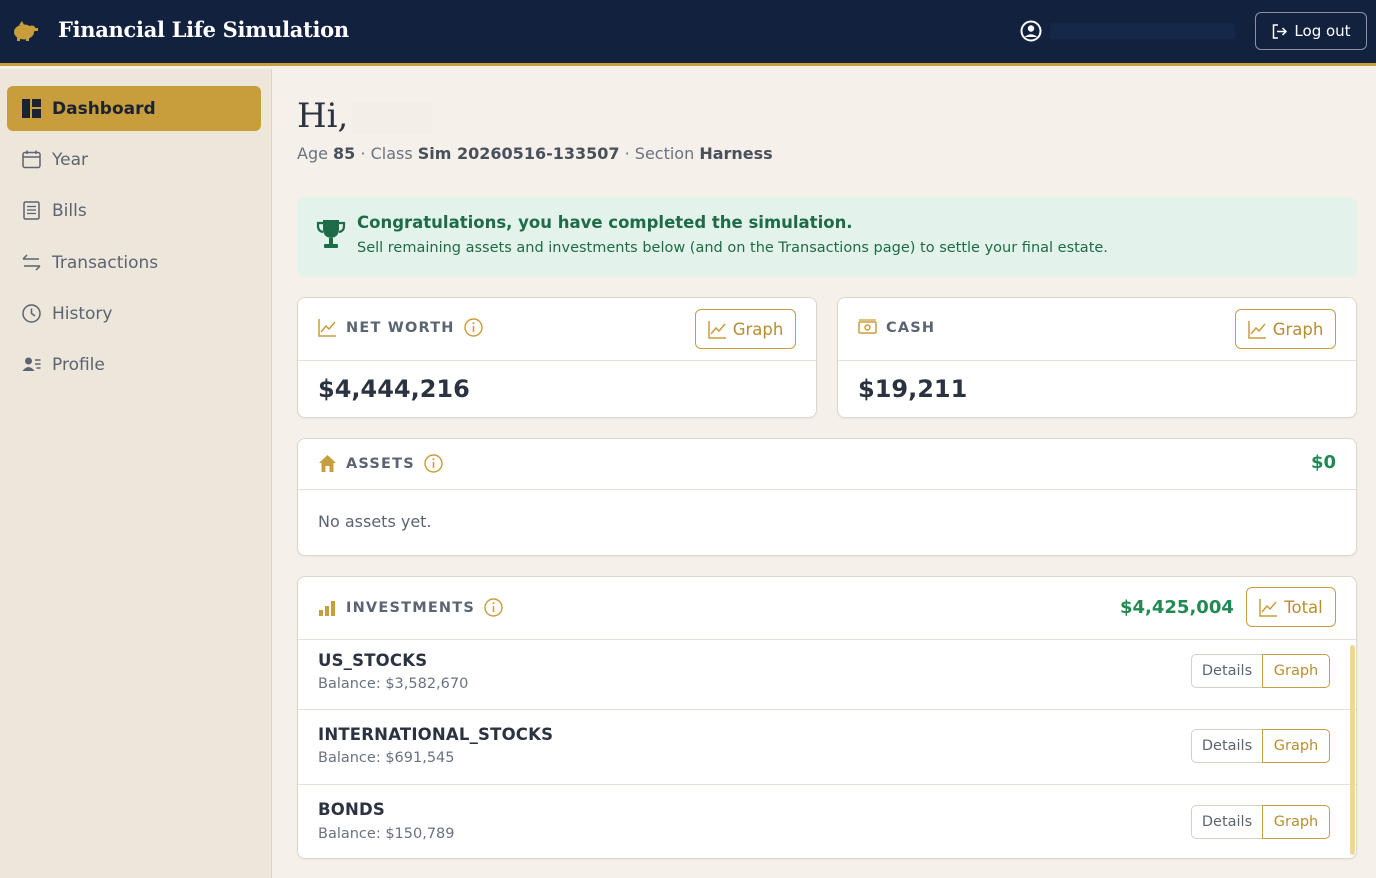 The width and height of the screenshot is (1376, 878). I want to click on sidebar-item-label: Transactions, so click(105, 262).